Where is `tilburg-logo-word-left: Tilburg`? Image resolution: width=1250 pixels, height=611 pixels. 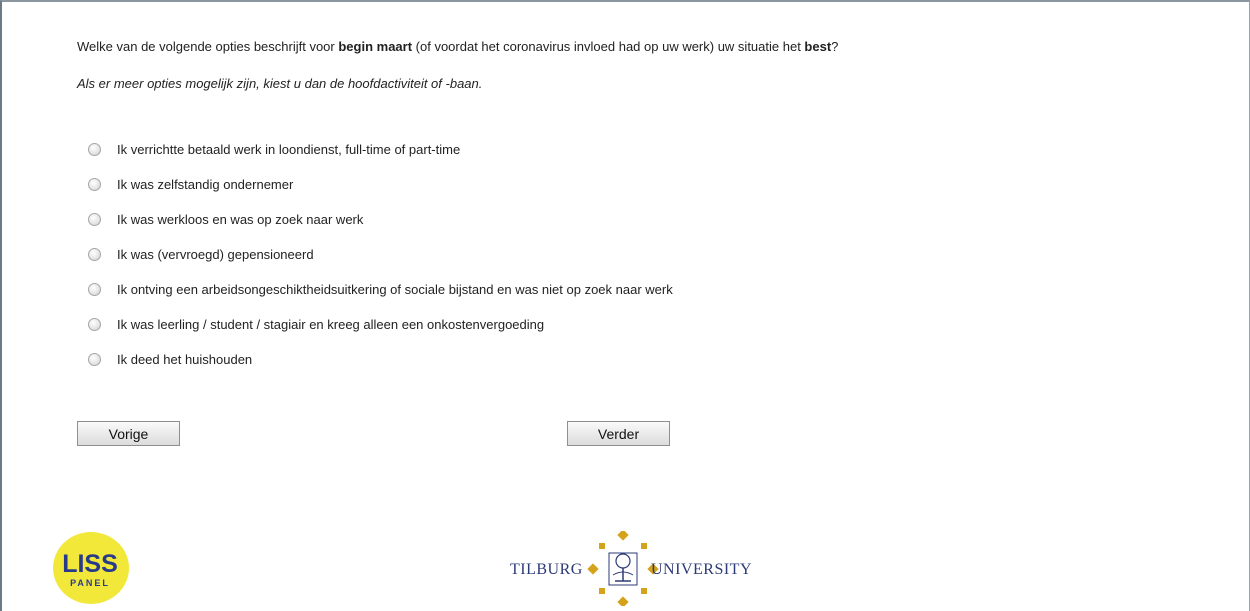 tilburg-logo-word-left: Tilburg is located at coordinates (546, 570).